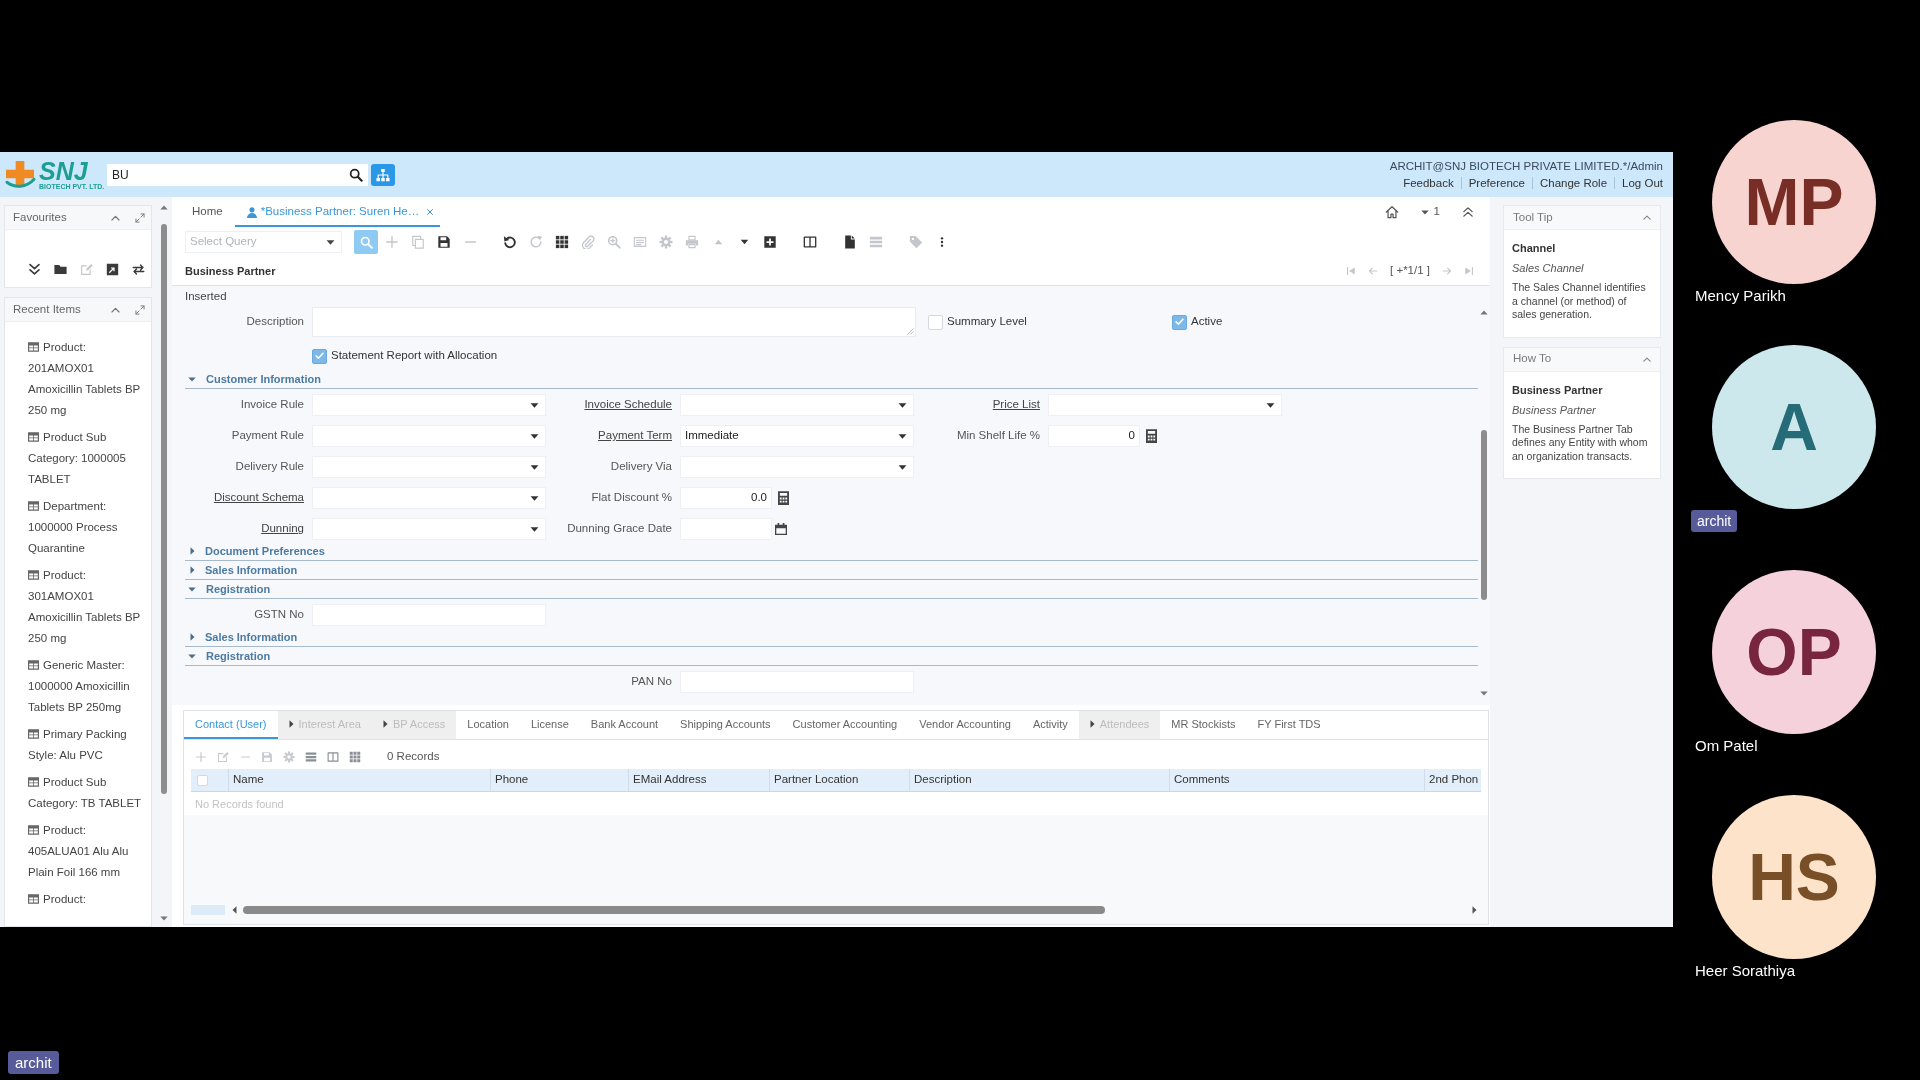 The height and width of the screenshot is (1080, 1920). Describe the element at coordinates (1039, 780) in the screenshot. I see `column-header: Description` at that location.